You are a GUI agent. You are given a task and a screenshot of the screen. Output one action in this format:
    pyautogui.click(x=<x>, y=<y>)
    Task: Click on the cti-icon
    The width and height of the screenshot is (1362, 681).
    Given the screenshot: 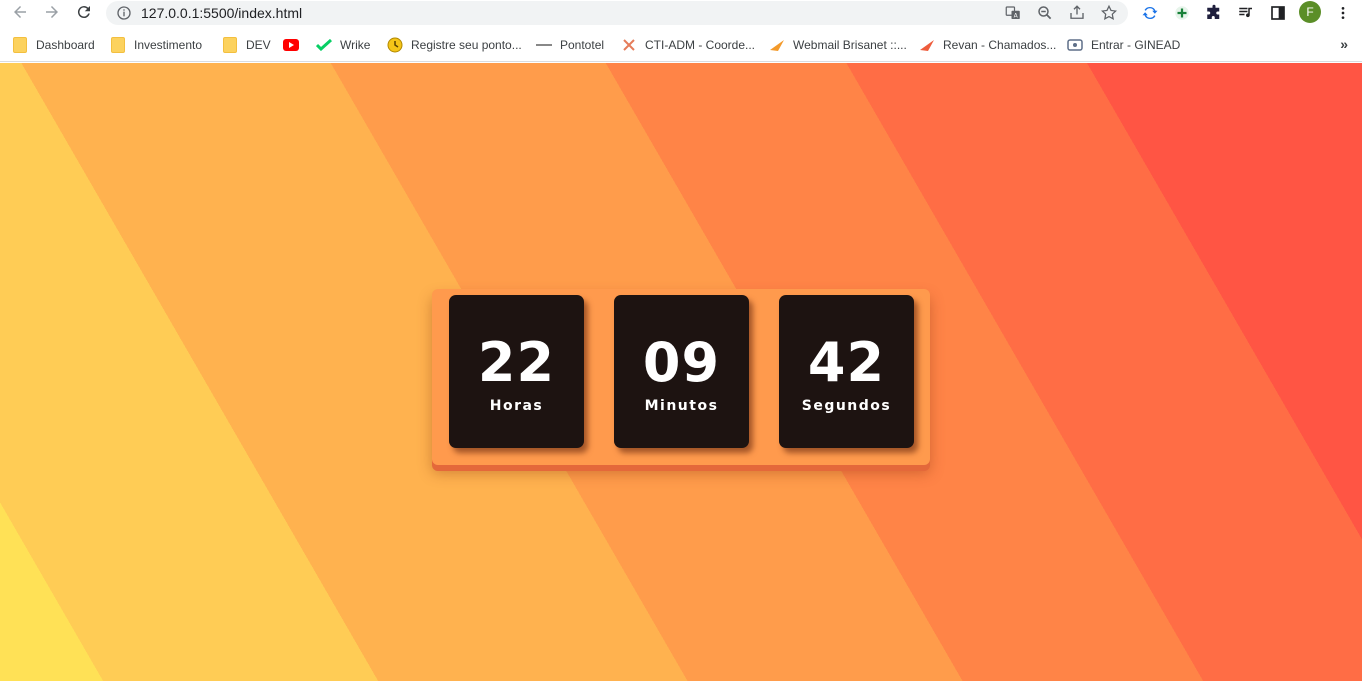 What is the action you would take?
    pyautogui.click(x=629, y=45)
    